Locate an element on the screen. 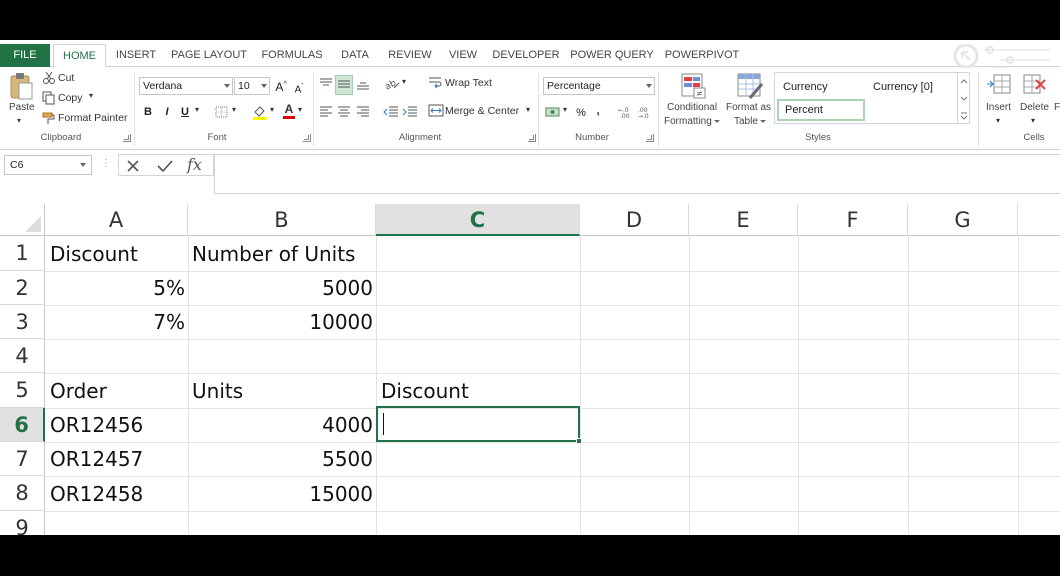 The height and width of the screenshot is (576, 1060). delete-cells-icon is located at coordinates (1035, 85).